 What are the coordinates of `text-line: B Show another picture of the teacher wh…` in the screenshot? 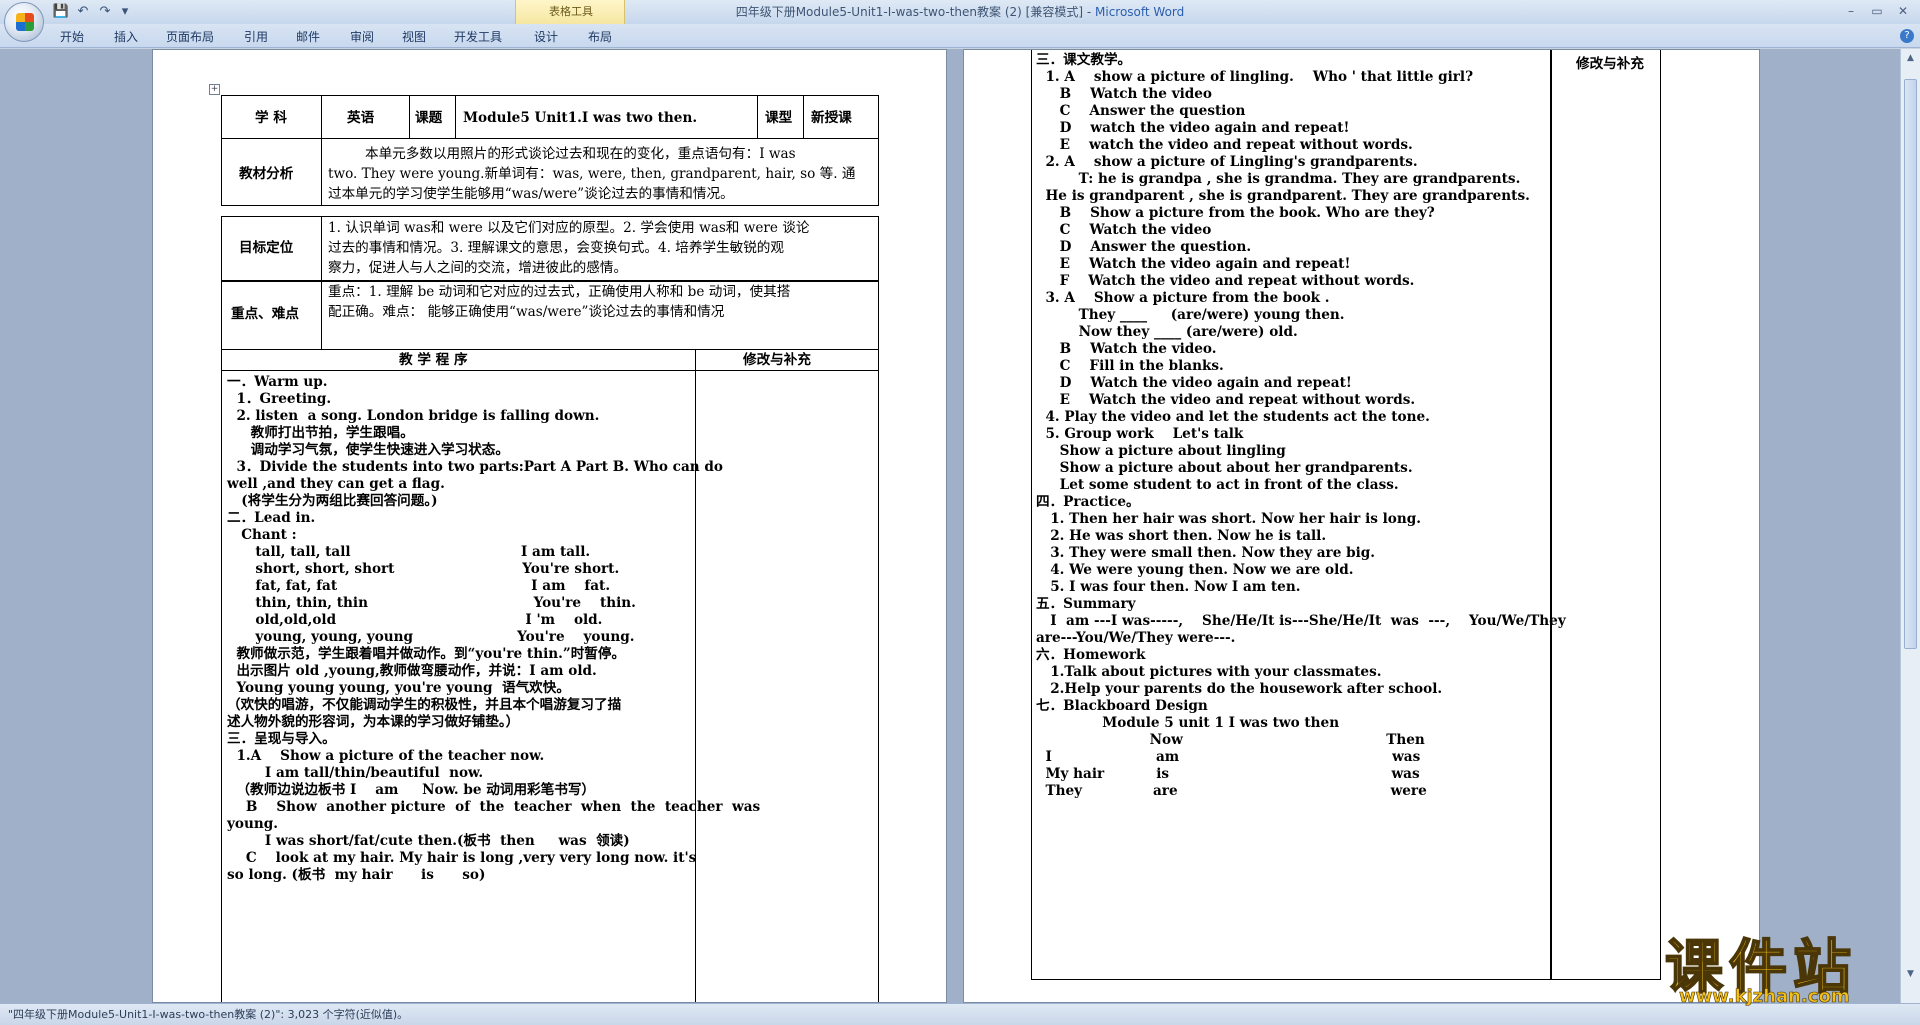 It's located at (494, 807).